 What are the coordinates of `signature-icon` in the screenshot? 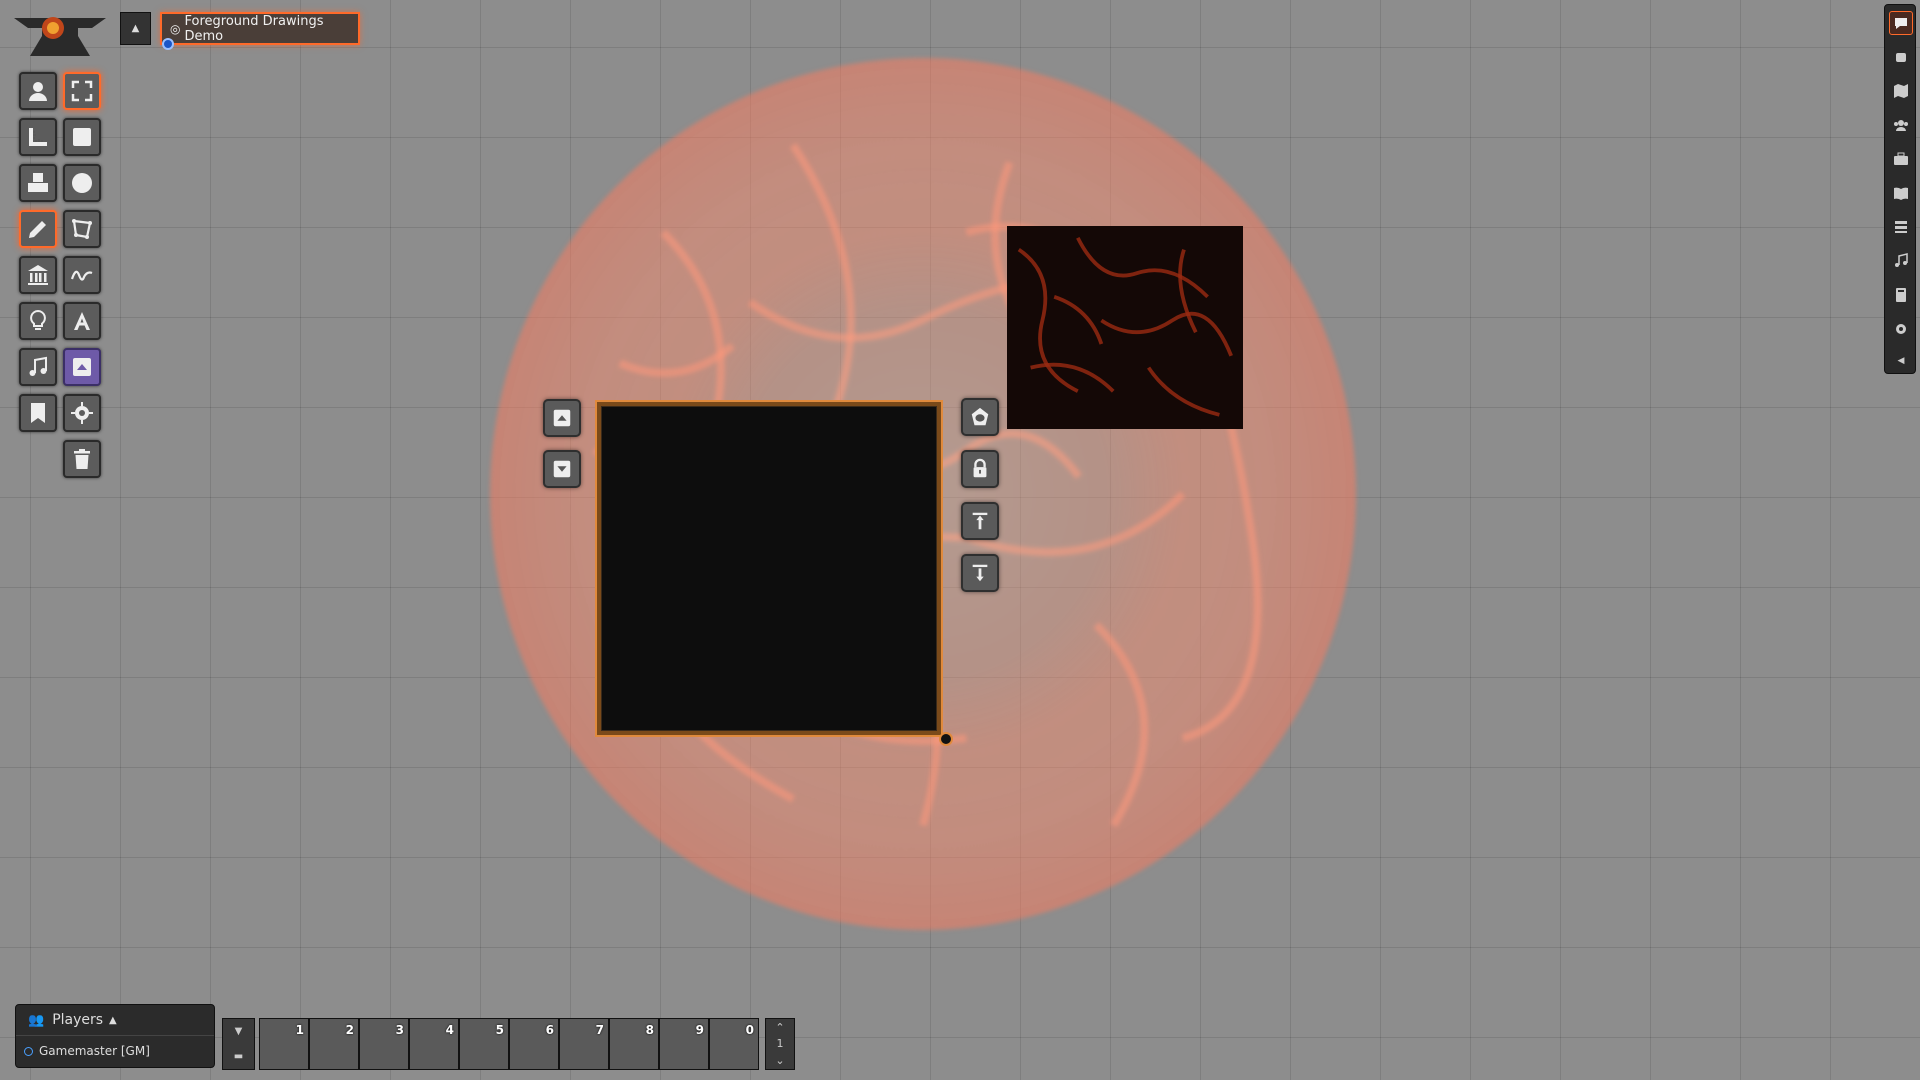 It's located at (81, 275).